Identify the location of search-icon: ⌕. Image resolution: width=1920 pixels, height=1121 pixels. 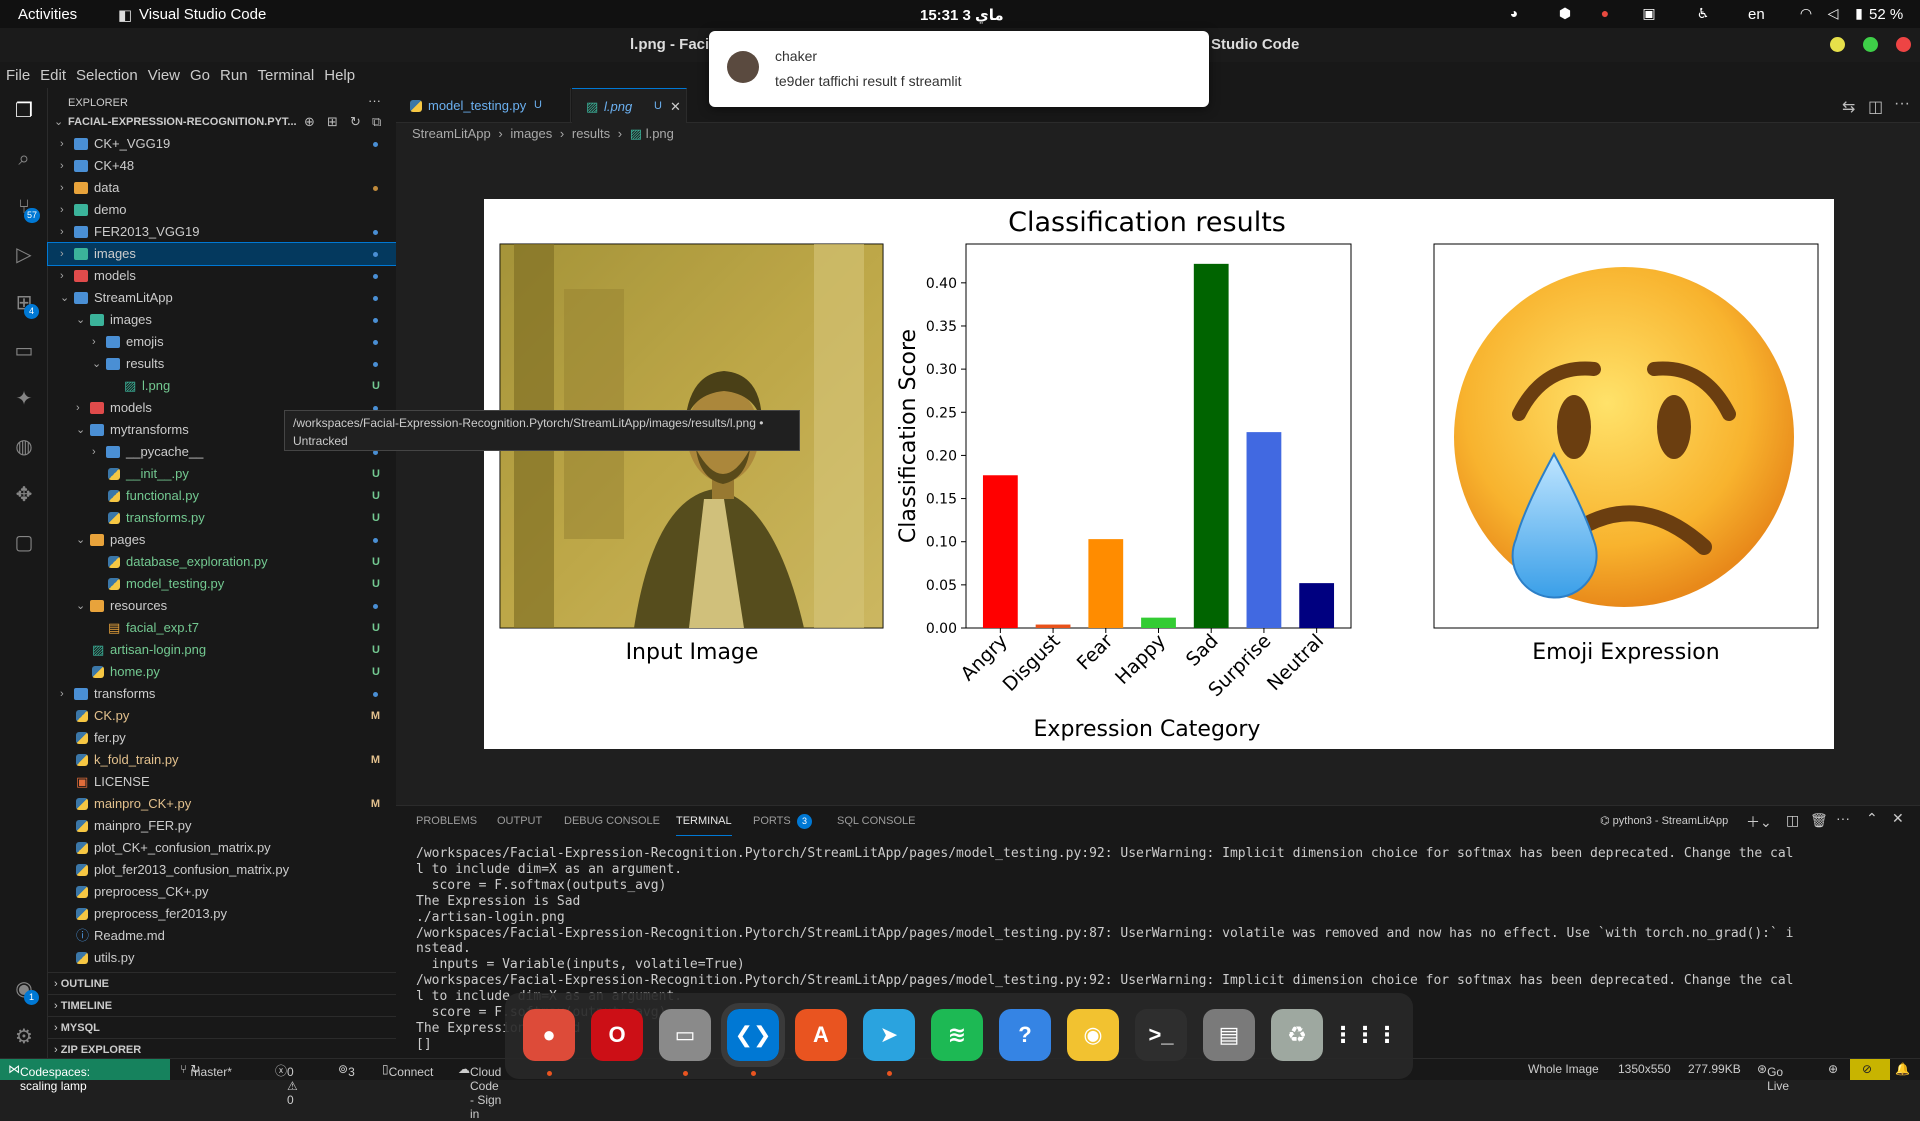
(24, 159).